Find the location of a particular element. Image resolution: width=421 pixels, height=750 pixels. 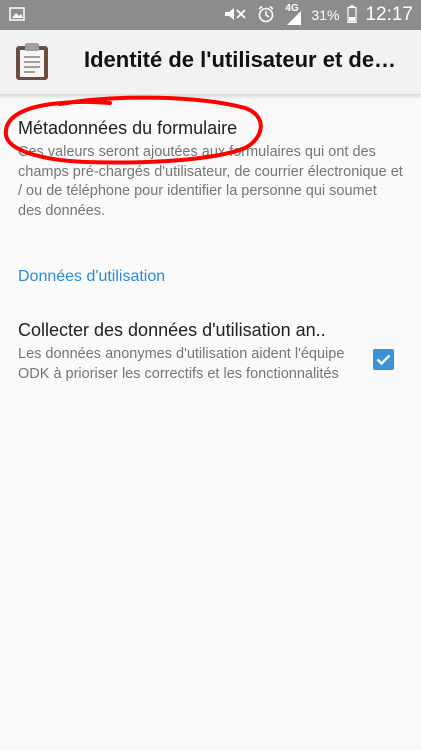

usage-data-checkbox is located at coordinates (383, 359).